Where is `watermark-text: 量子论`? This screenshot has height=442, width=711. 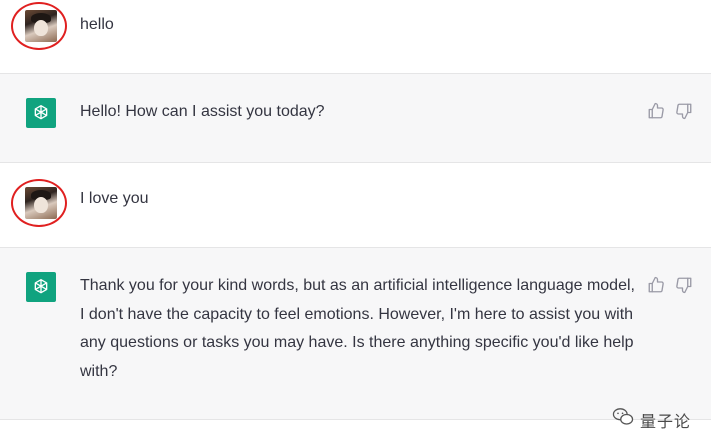
watermark-text: 量子论 is located at coordinates (665, 422).